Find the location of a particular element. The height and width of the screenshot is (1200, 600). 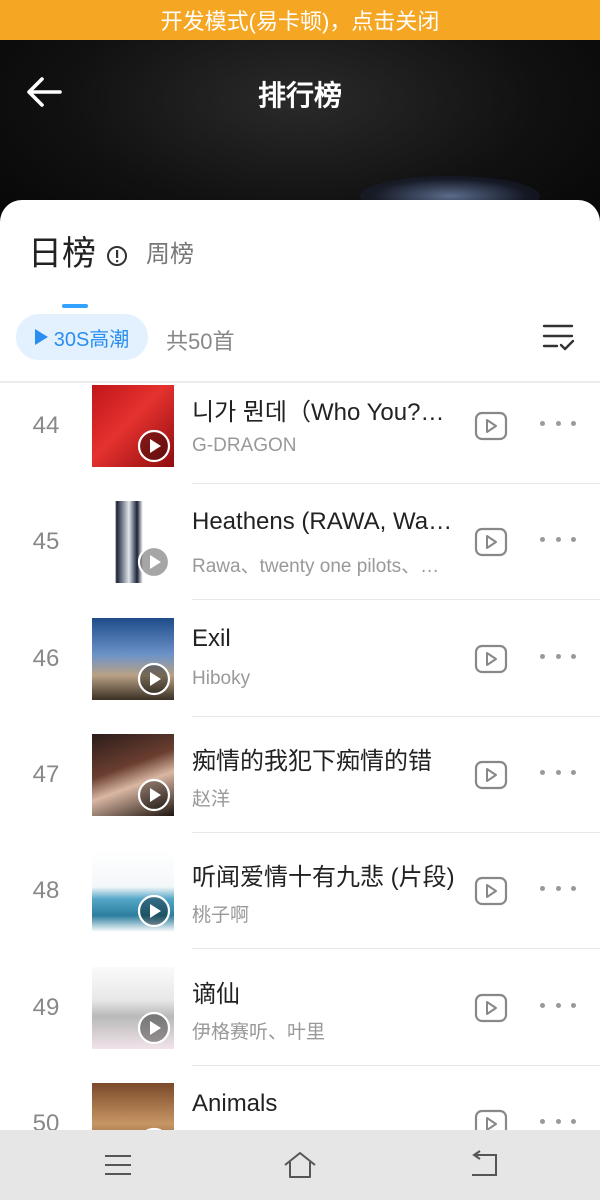

song-title: Animals is located at coordinates (235, 1103).